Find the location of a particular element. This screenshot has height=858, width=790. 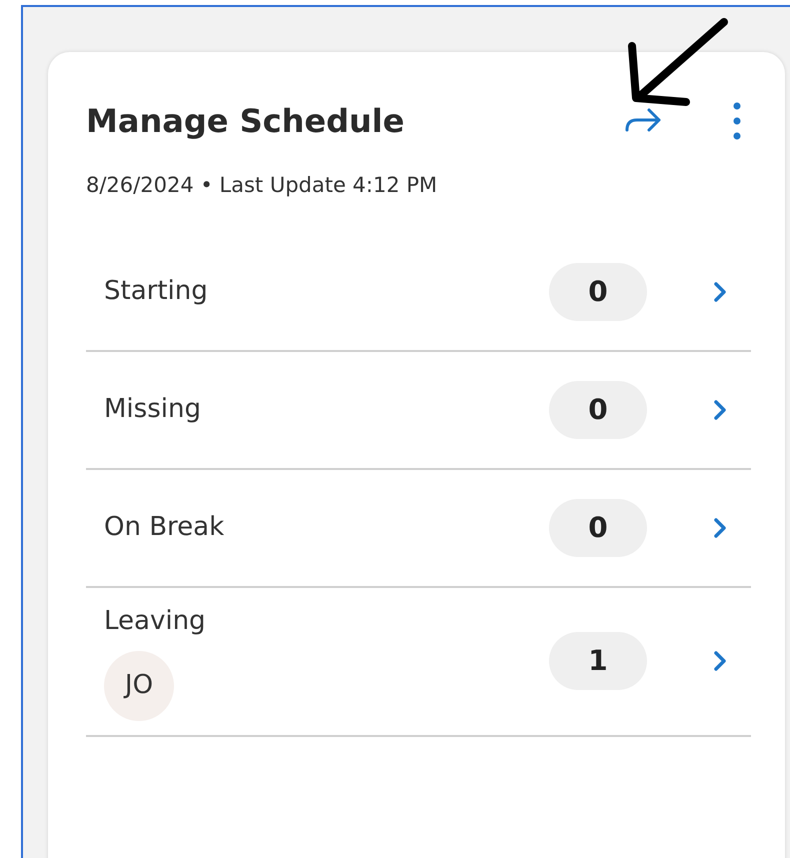

schedule-row: On Break 0 is located at coordinates (418, 529).